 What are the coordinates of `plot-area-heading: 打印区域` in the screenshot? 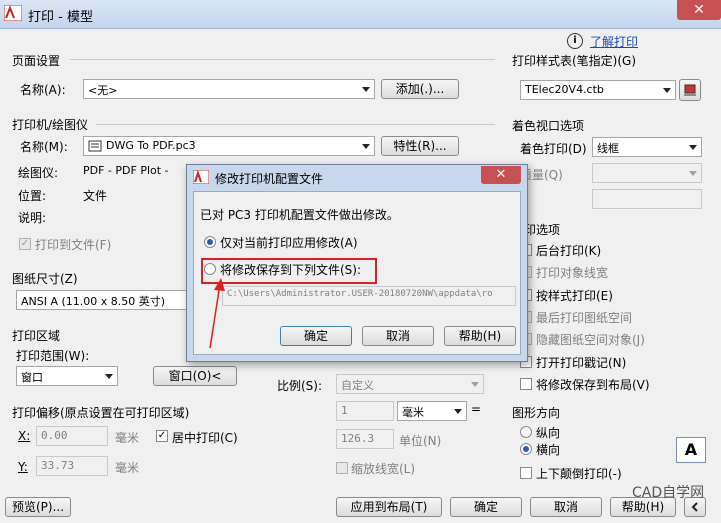 It's located at (36, 336).